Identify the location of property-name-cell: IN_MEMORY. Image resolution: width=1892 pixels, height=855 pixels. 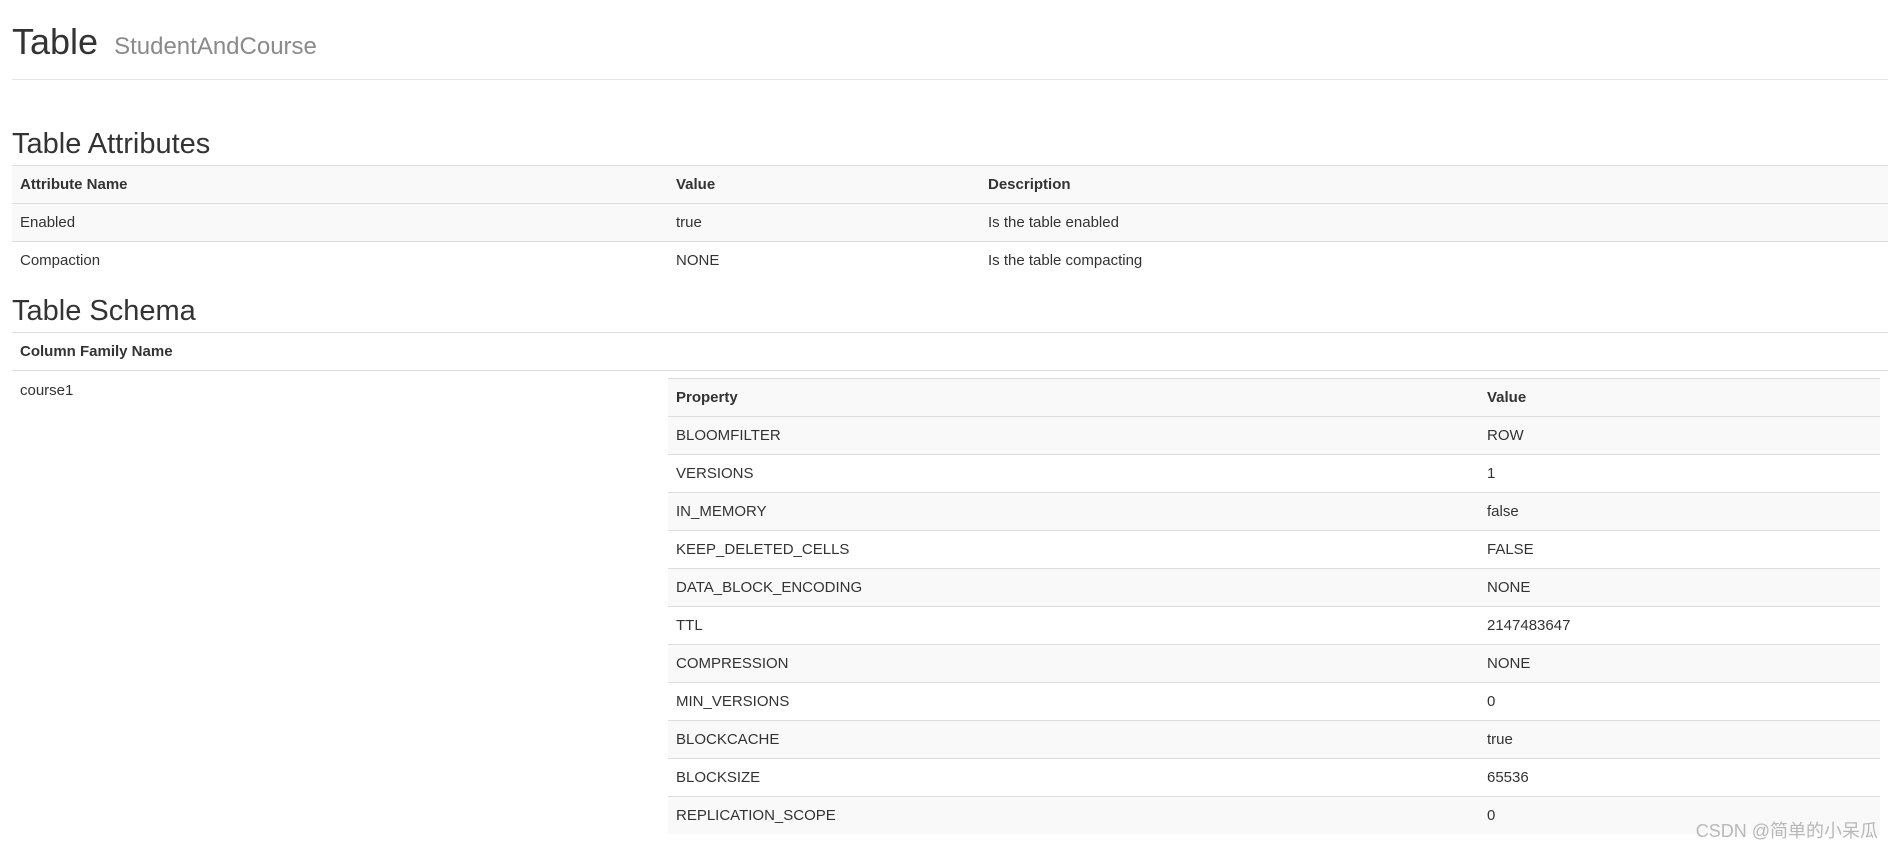
(1073, 510).